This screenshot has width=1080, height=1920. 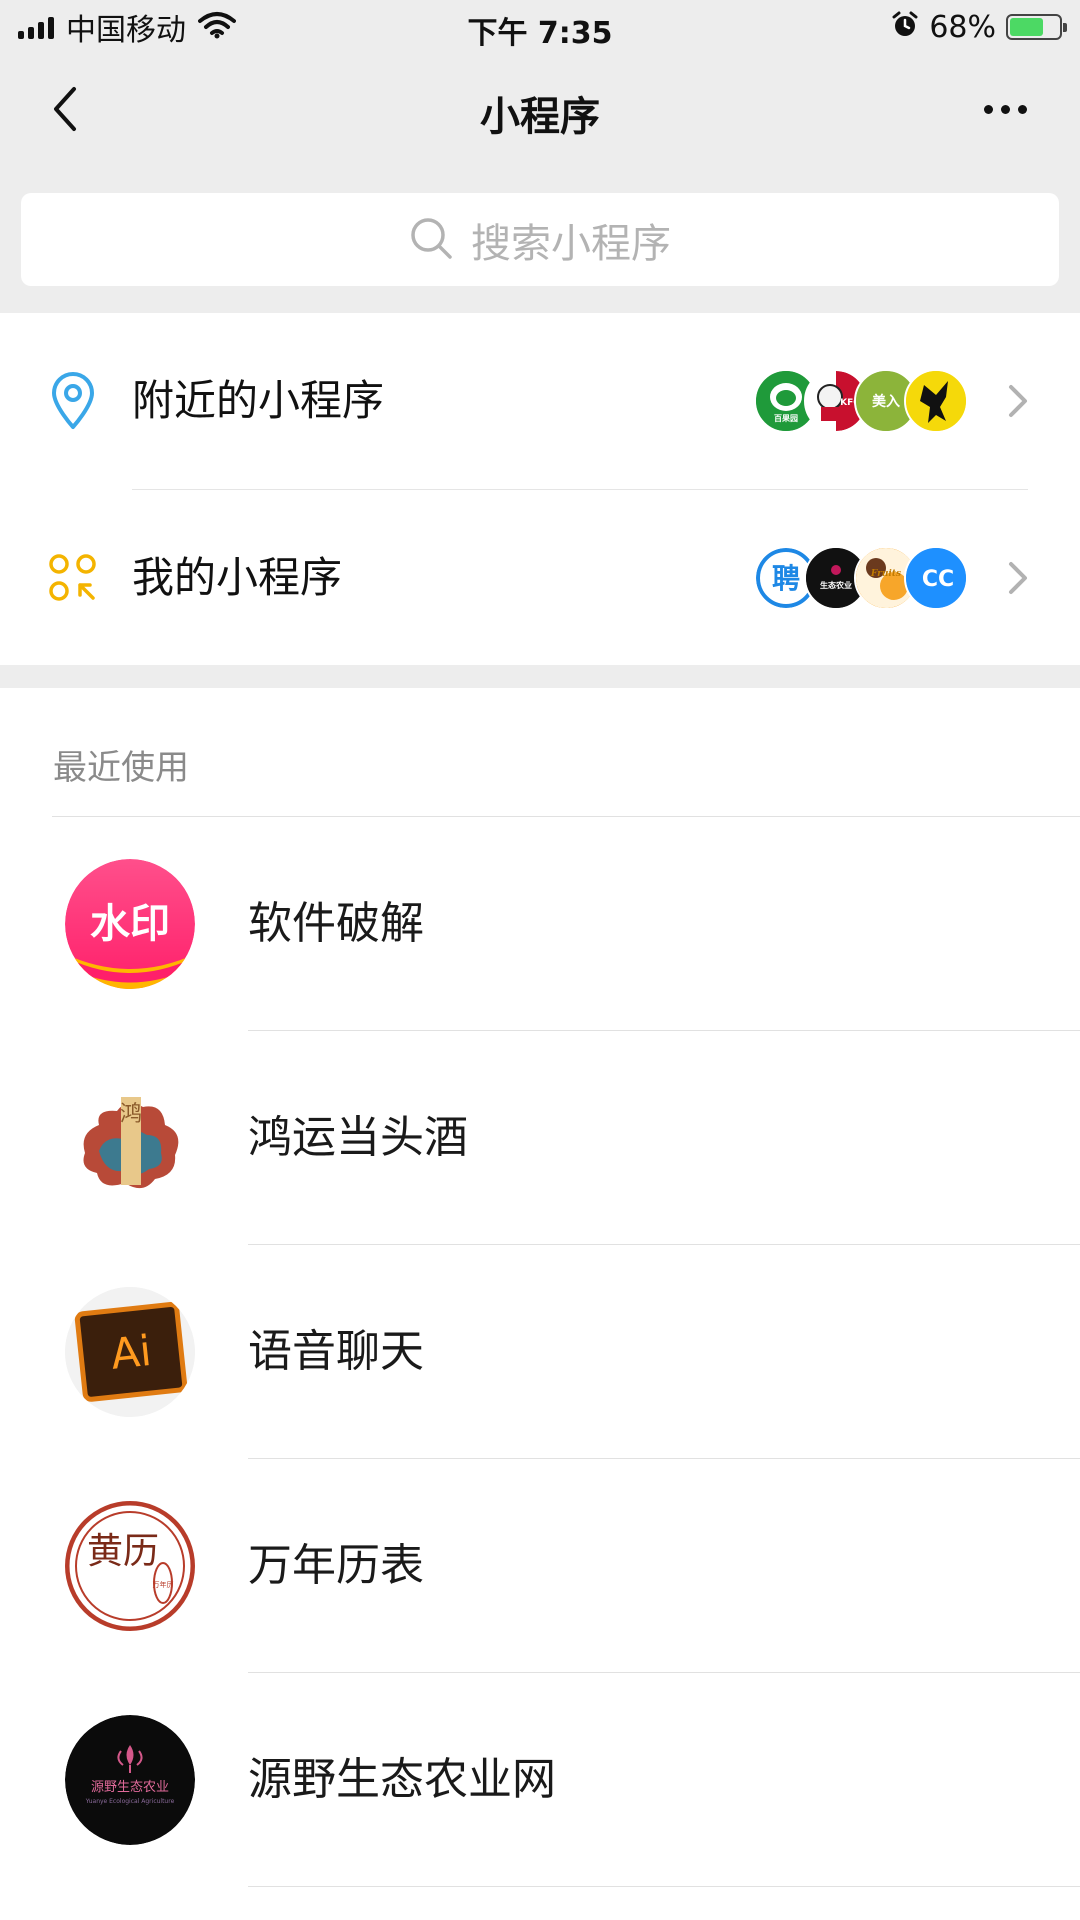 What do you see at coordinates (358, 1137) in the screenshot?
I see `app-name: 鸿运当头酒` at bounding box center [358, 1137].